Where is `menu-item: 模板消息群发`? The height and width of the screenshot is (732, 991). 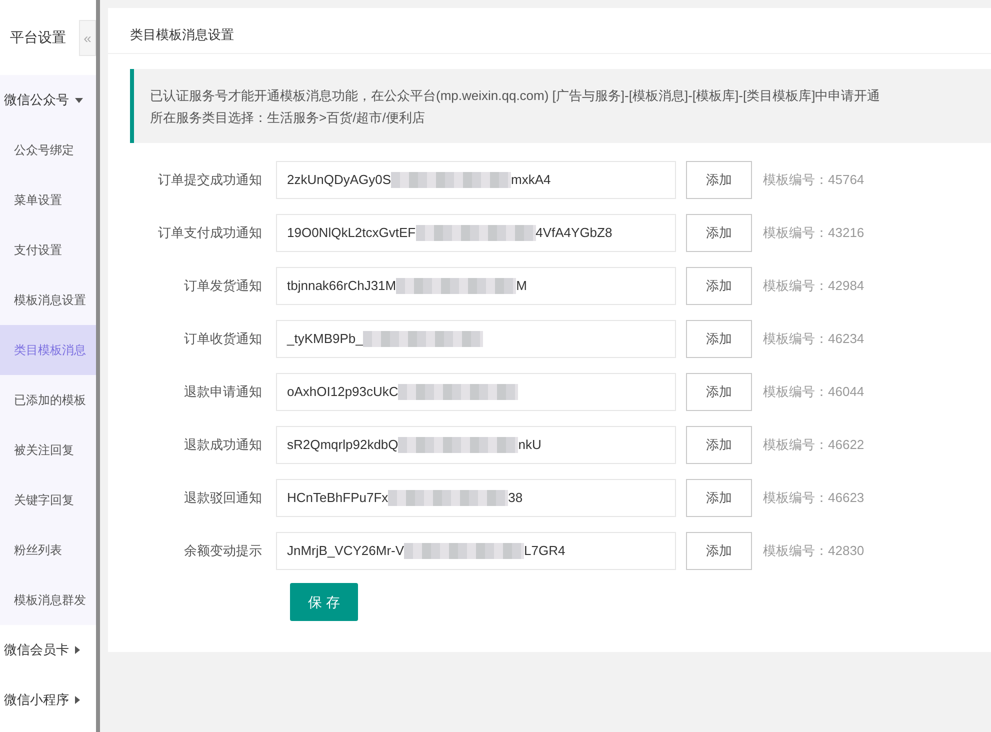 menu-item: 模板消息群发 is located at coordinates (48, 600).